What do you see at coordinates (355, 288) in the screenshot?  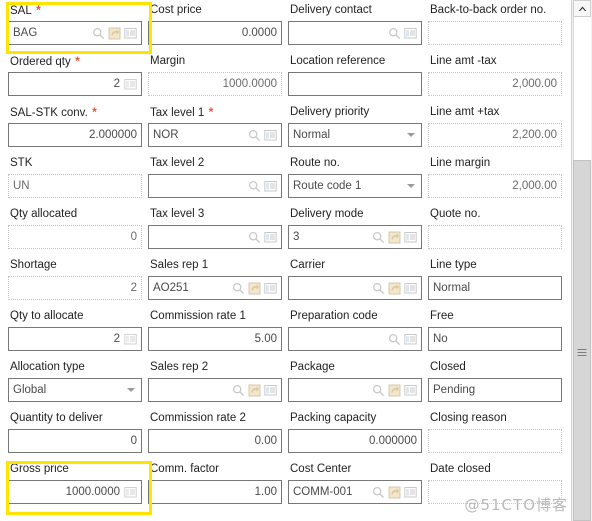 I see `field-input-carrier` at bounding box center [355, 288].